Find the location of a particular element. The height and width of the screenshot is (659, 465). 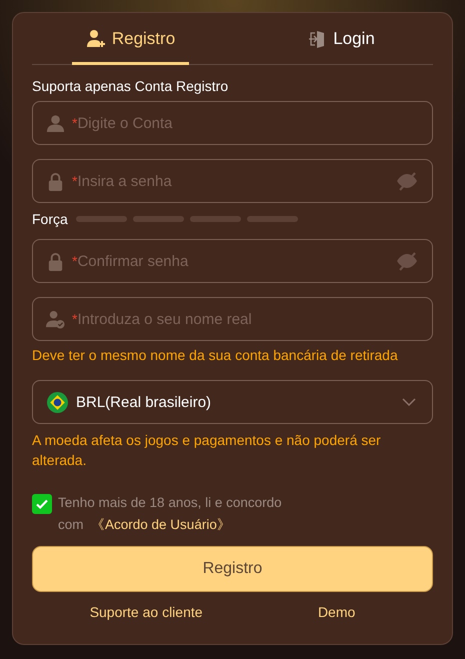

footer-link: Demo is located at coordinates (337, 612).